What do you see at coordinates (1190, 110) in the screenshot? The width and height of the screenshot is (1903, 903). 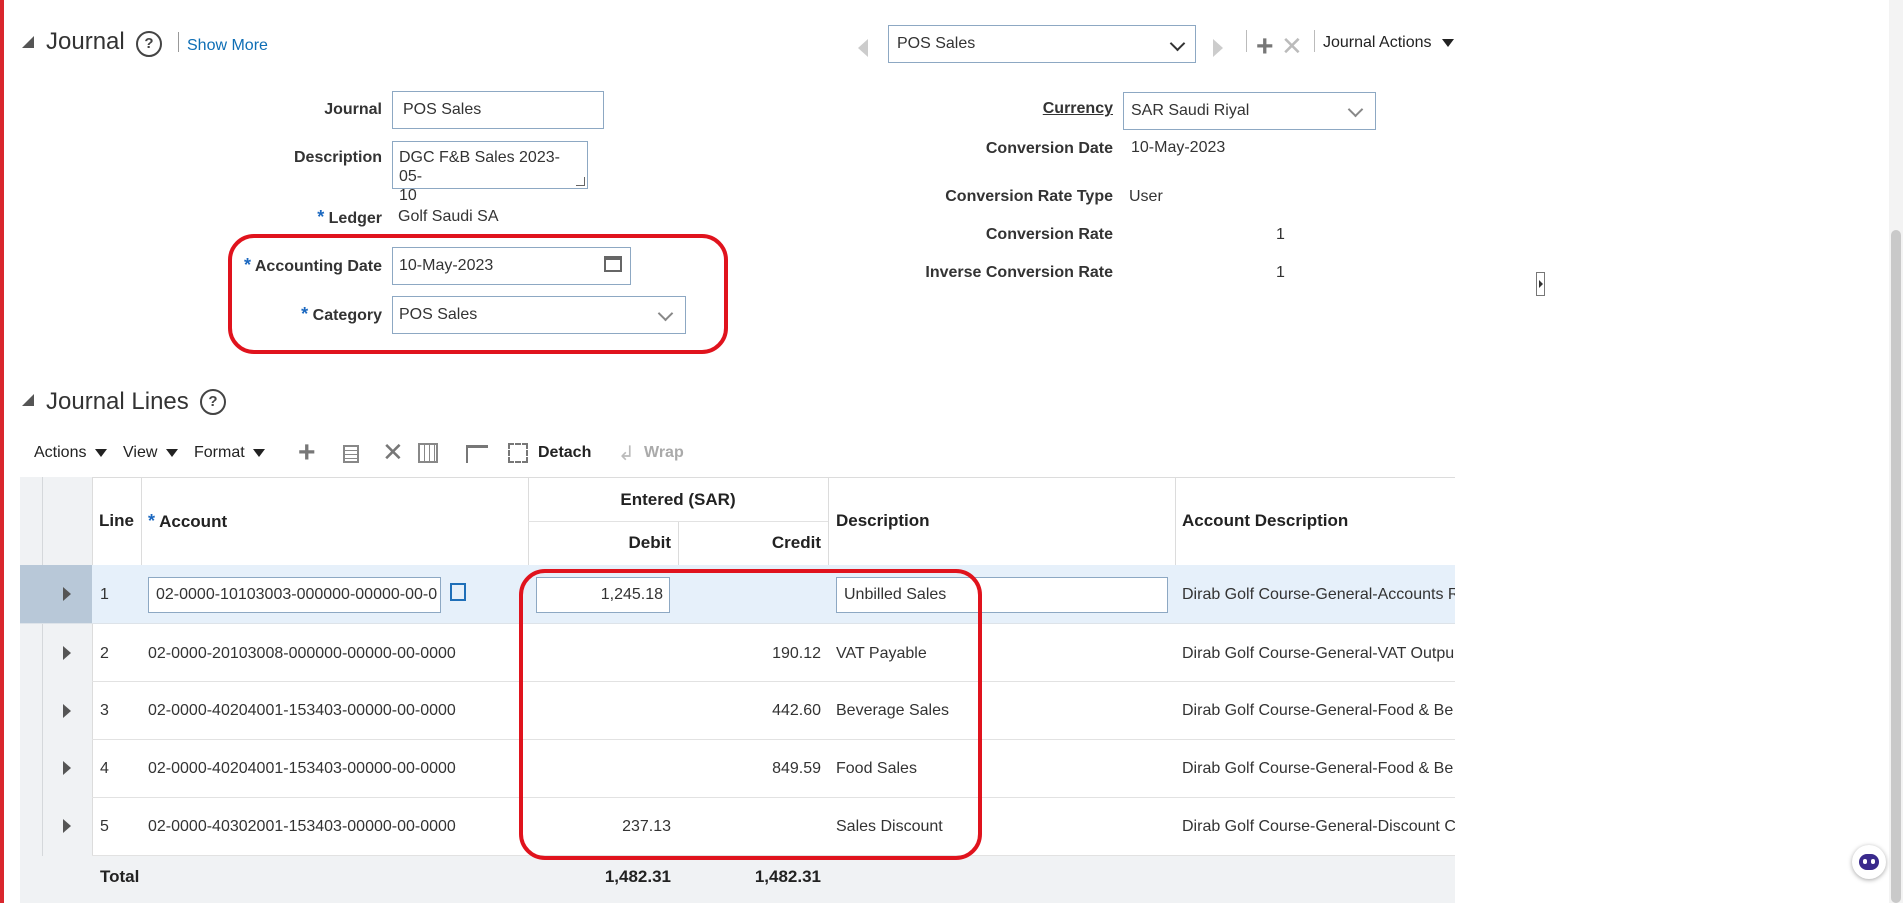 I see `currency-value: SAR Saudi Riyal` at bounding box center [1190, 110].